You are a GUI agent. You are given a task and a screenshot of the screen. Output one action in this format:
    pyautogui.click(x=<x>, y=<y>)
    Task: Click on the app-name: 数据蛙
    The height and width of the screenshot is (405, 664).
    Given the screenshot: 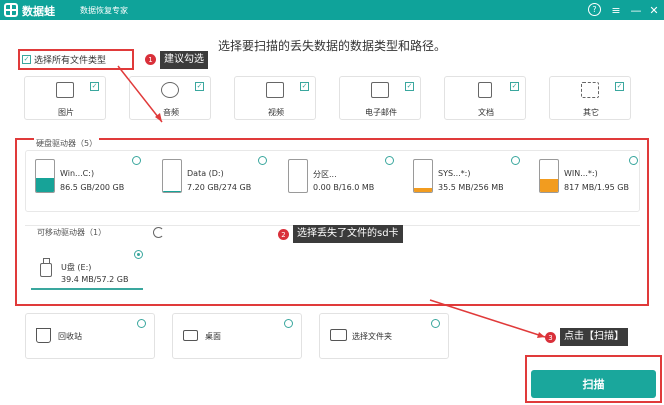 What is the action you would take?
    pyautogui.click(x=38, y=11)
    